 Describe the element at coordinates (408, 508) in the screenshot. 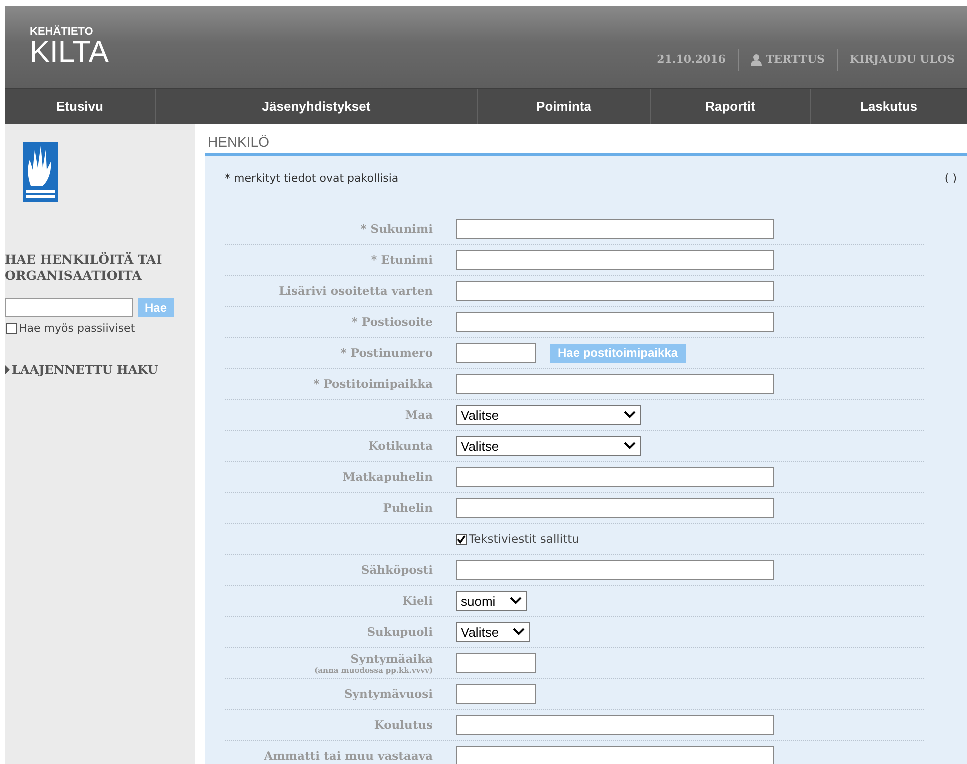

I see `field-label: Puhelin` at that location.